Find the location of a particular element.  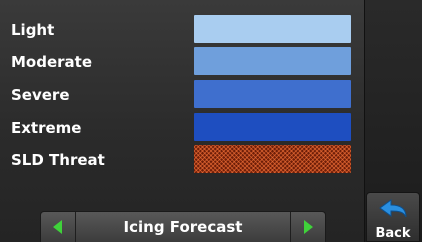

legend-label-extreme: Extreme is located at coordinates (46, 128).